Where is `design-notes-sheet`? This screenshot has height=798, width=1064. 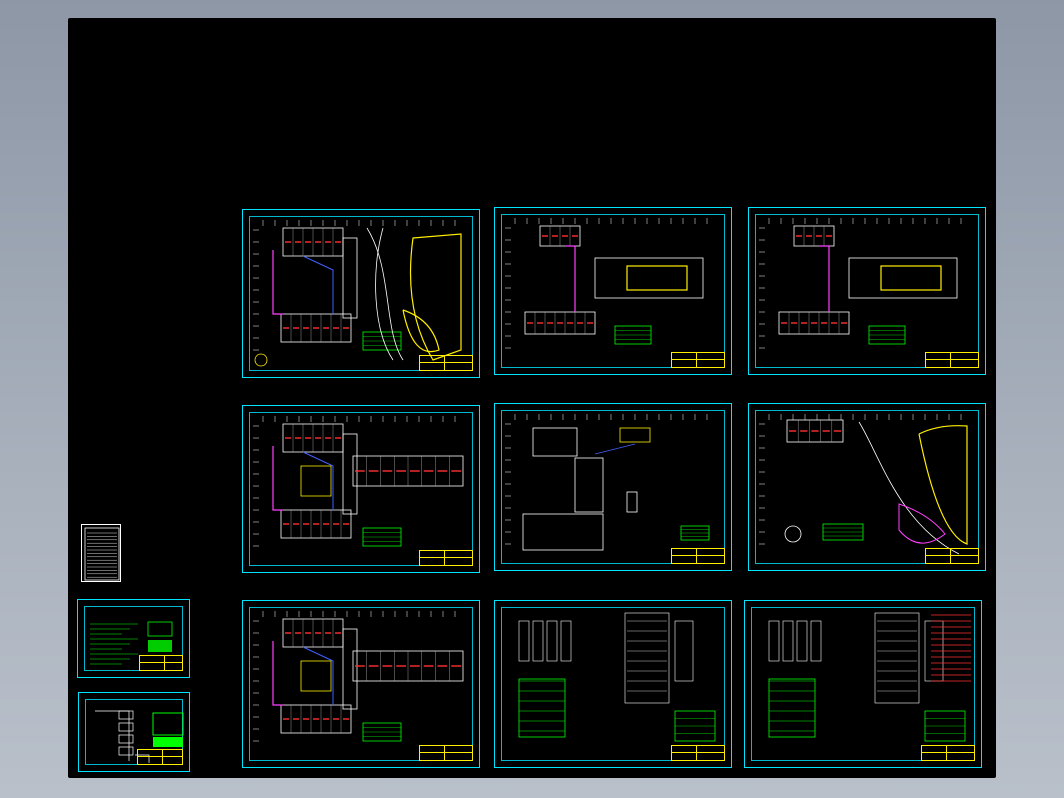
design-notes-sheet is located at coordinates (133, 638).